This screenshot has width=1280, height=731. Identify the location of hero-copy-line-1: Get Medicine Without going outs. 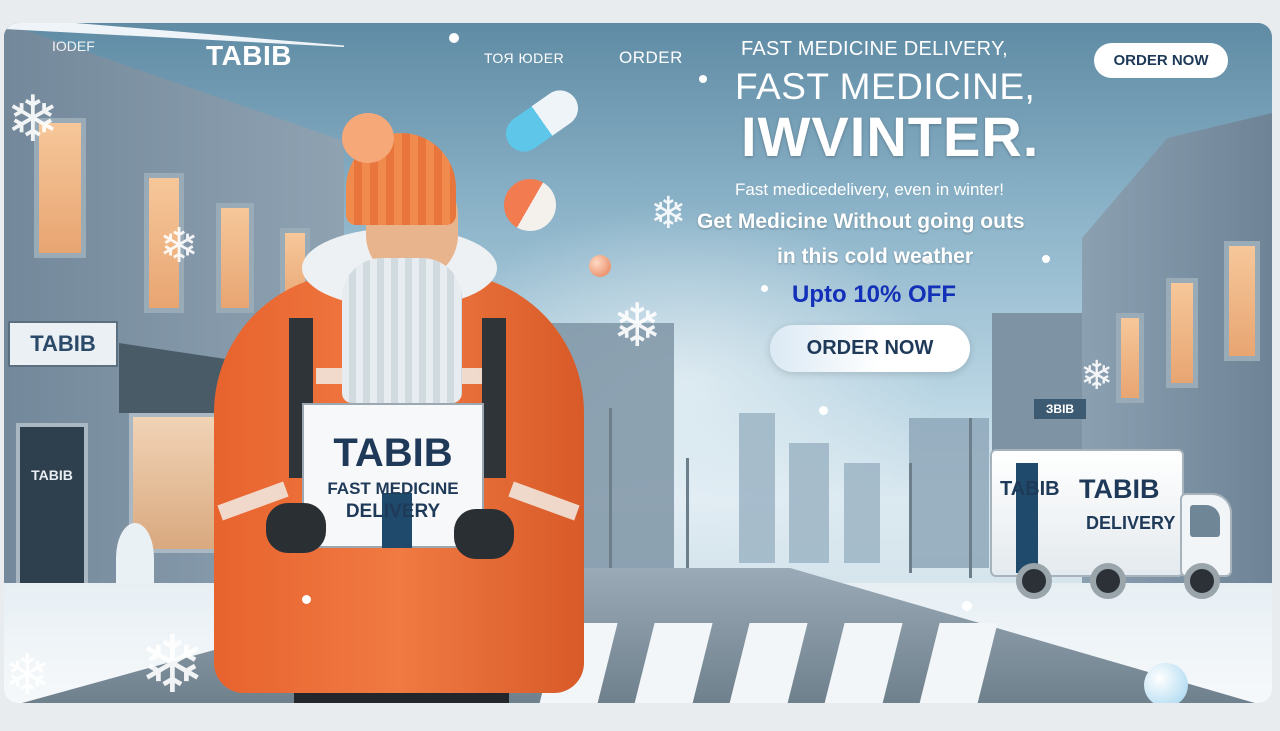
(861, 221).